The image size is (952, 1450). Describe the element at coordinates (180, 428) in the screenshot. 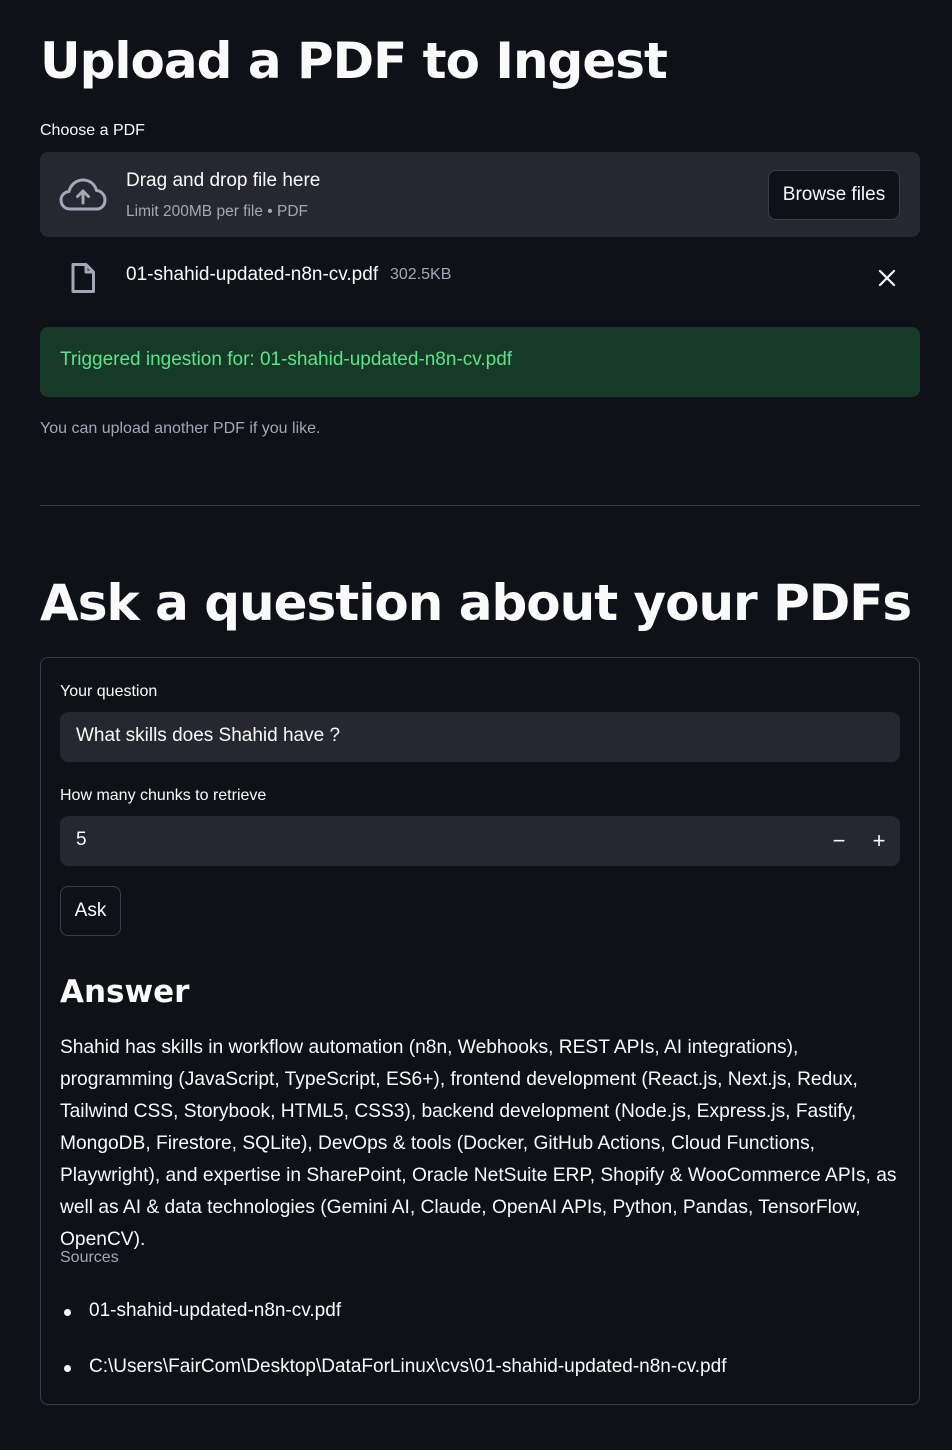

I see `upload-caption: You can upload another PDF if you like.` at that location.